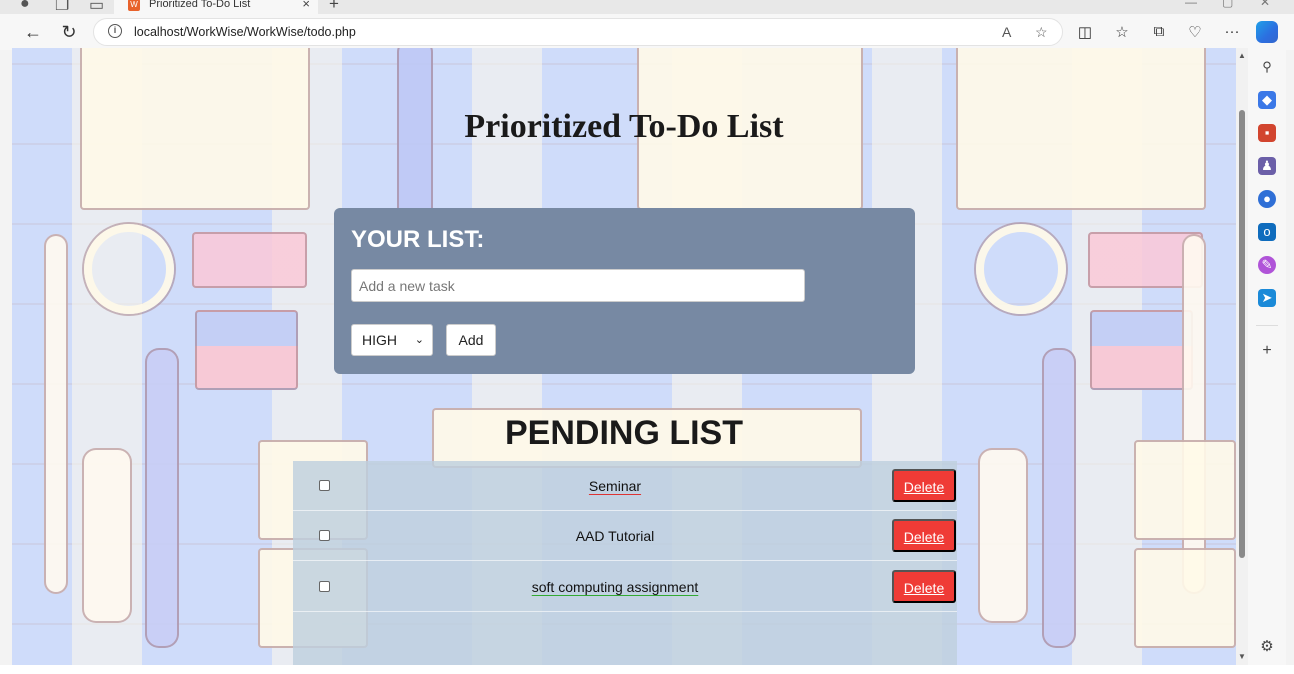 The width and height of the screenshot is (1294, 674). What do you see at coordinates (1242, 55) in the screenshot?
I see `scroll-up-icon: ▲` at bounding box center [1242, 55].